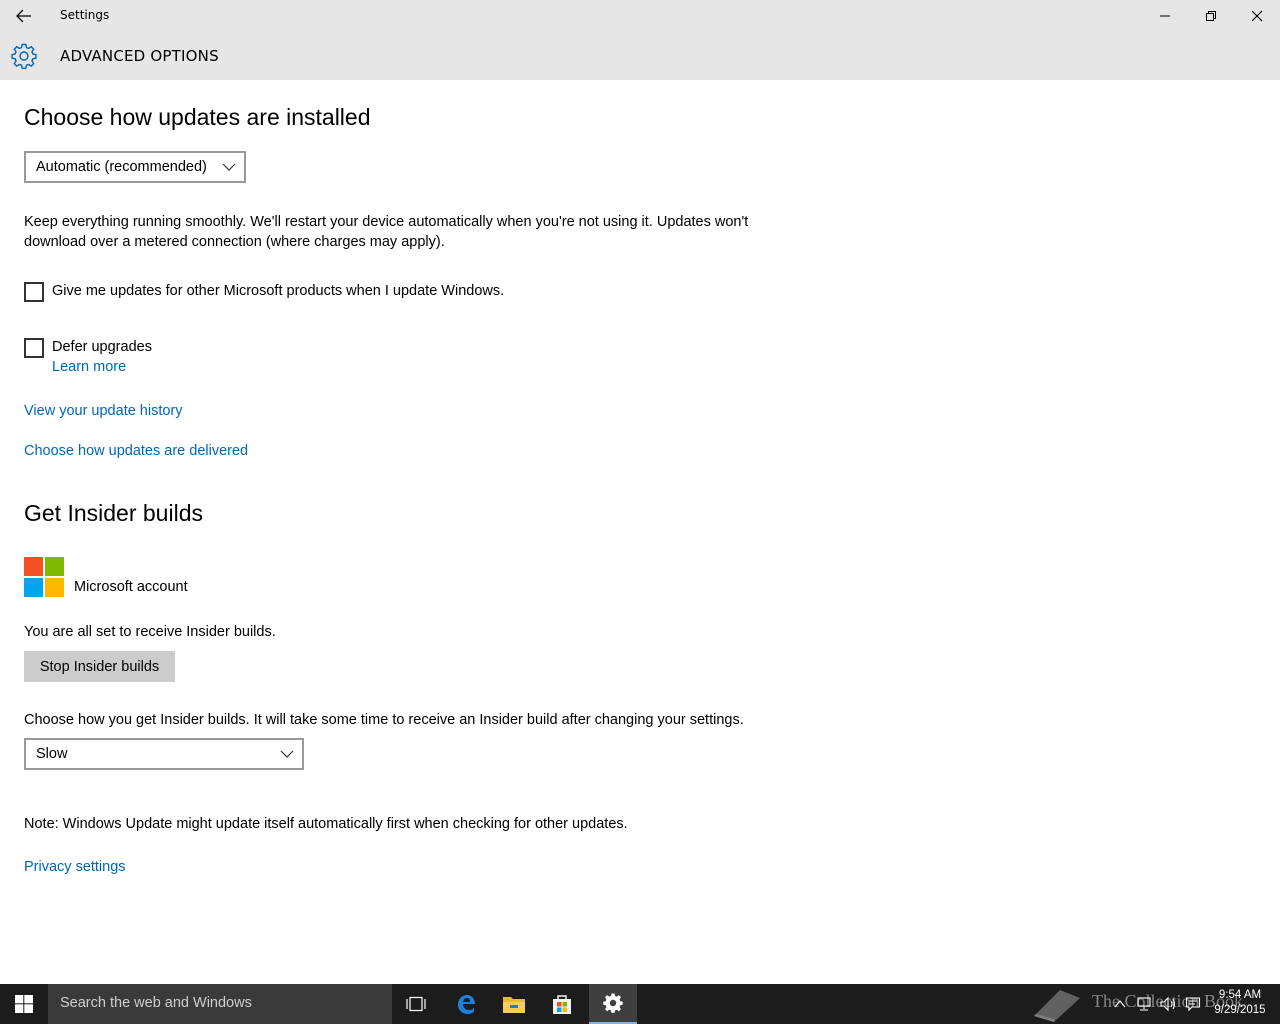 Image resolution: width=1280 pixels, height=1024 pixels. What do you see at coordinates (640, 56) in the screenshot?
I see `page-header: ADVANCED OPTIONS` at bounding box center [640, 56].